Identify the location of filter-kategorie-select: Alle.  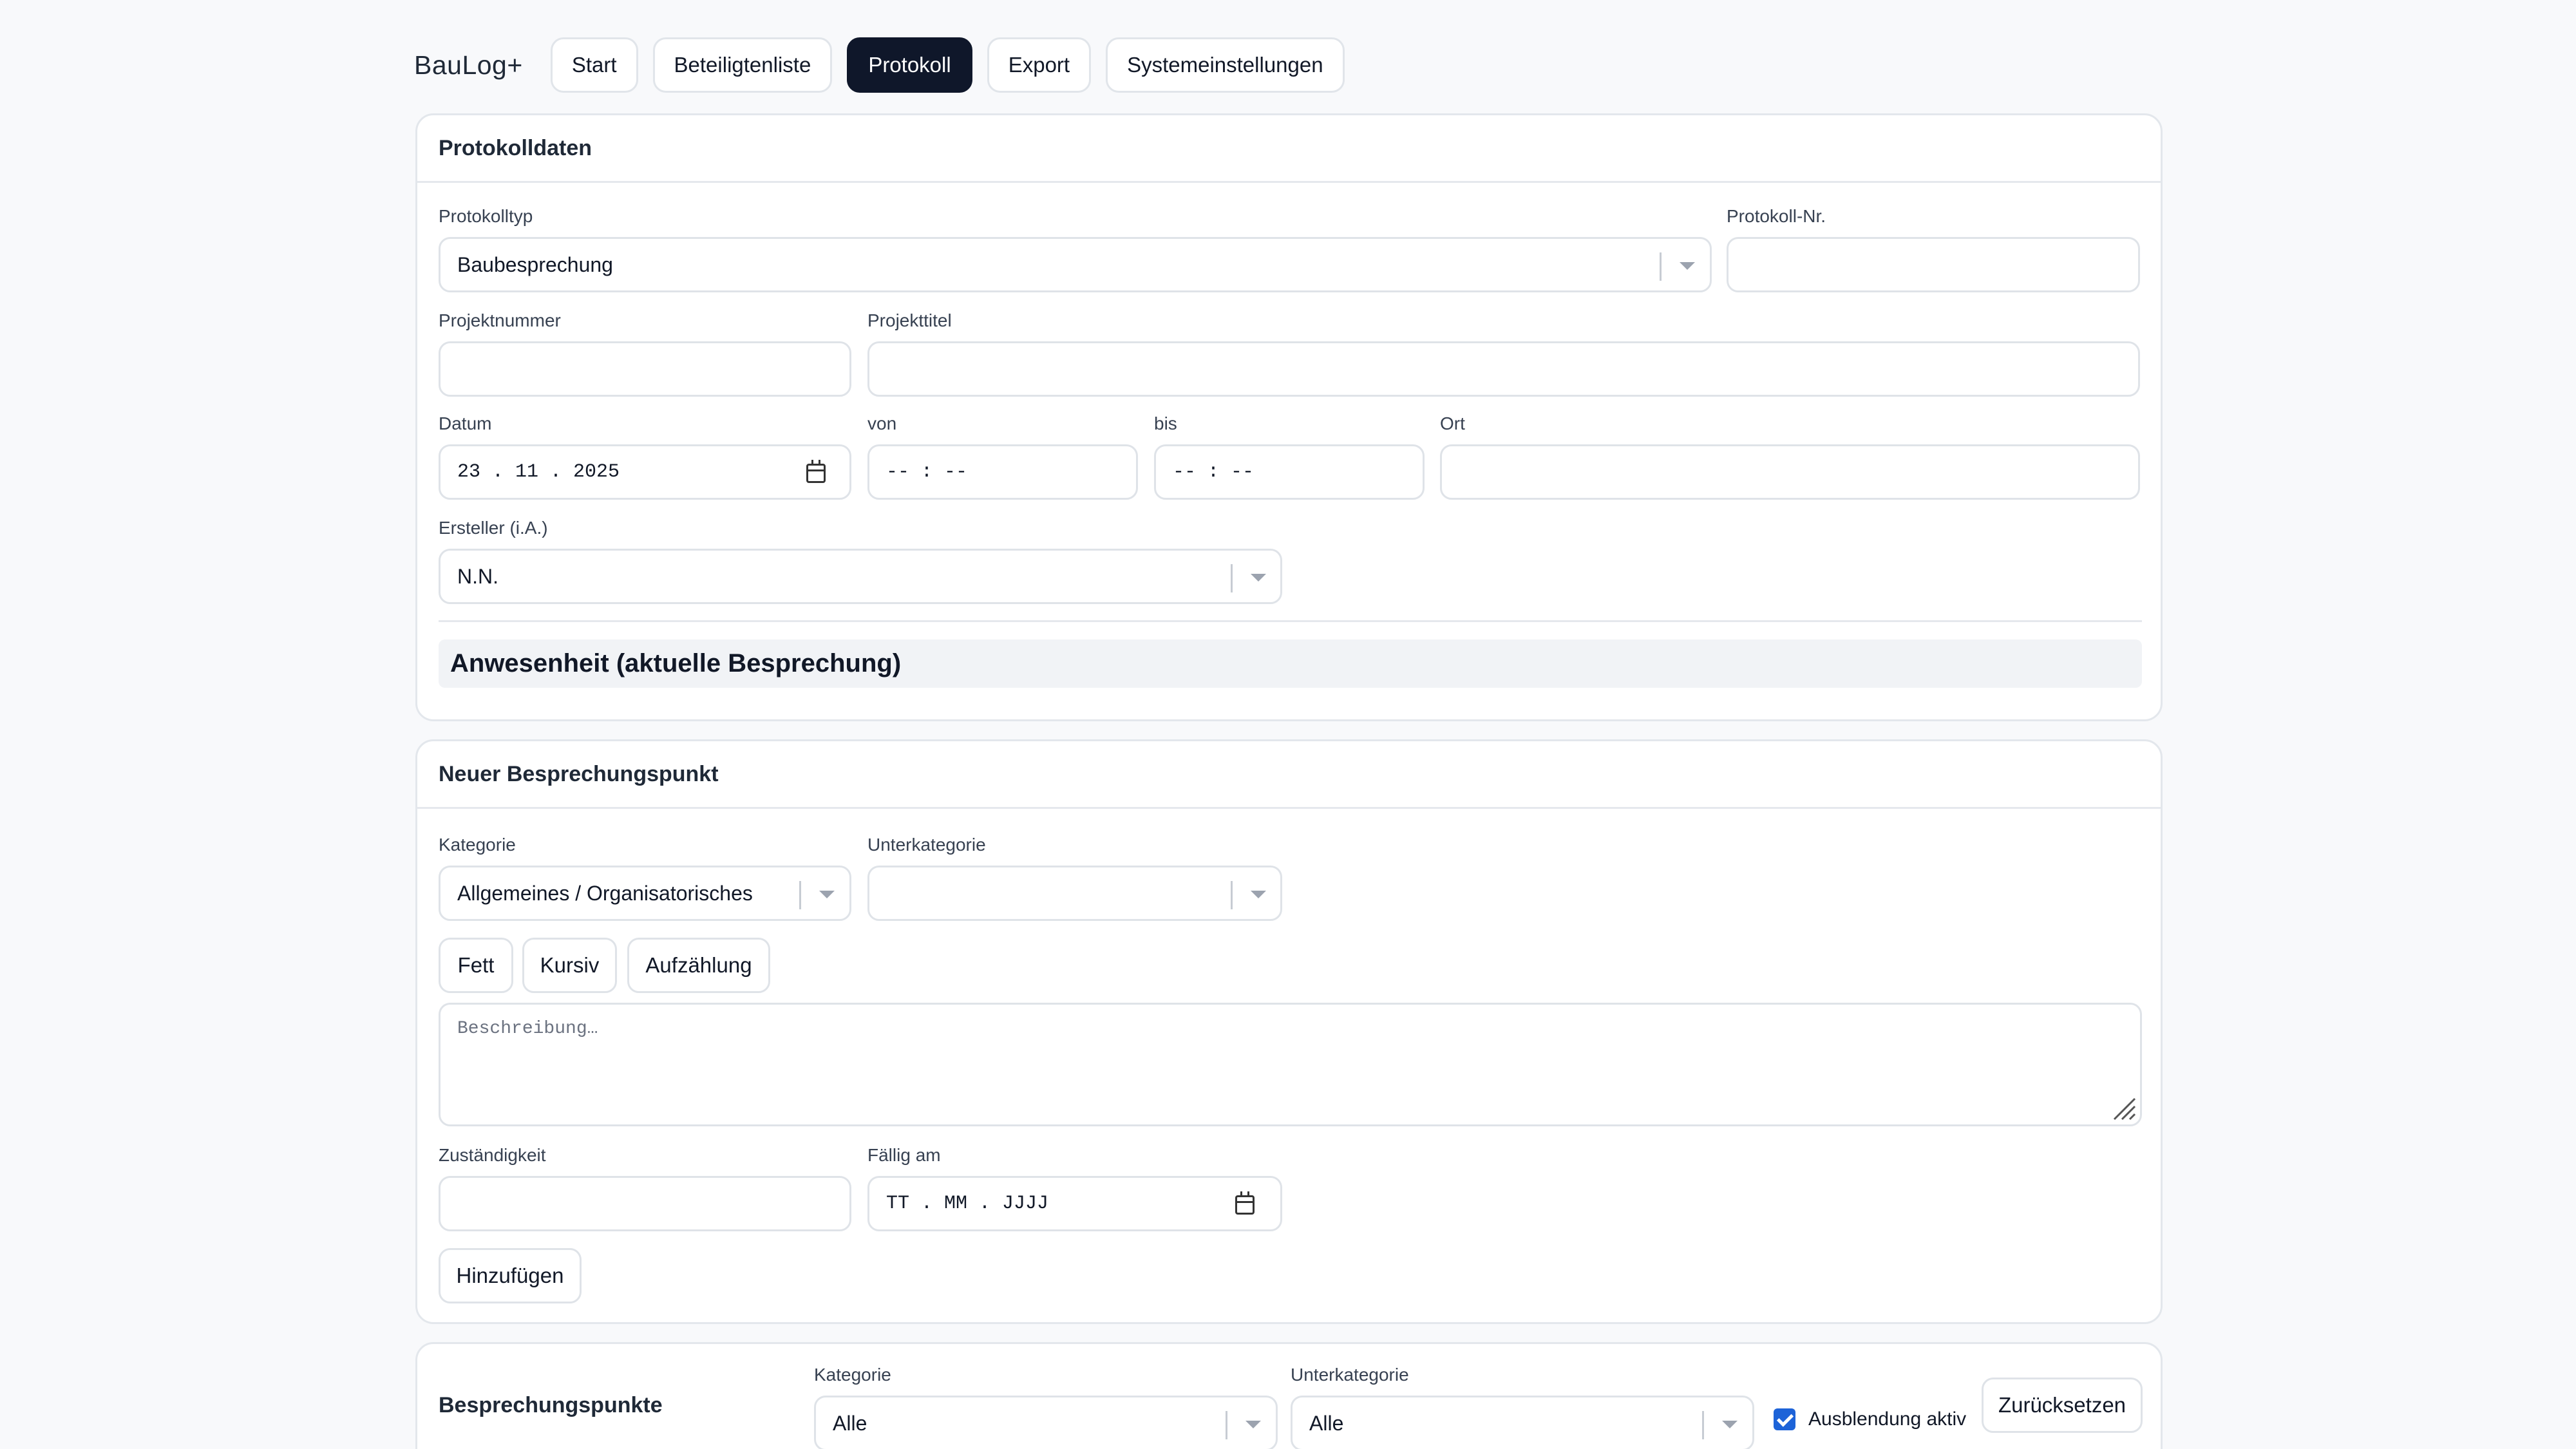
(1046, 1422).